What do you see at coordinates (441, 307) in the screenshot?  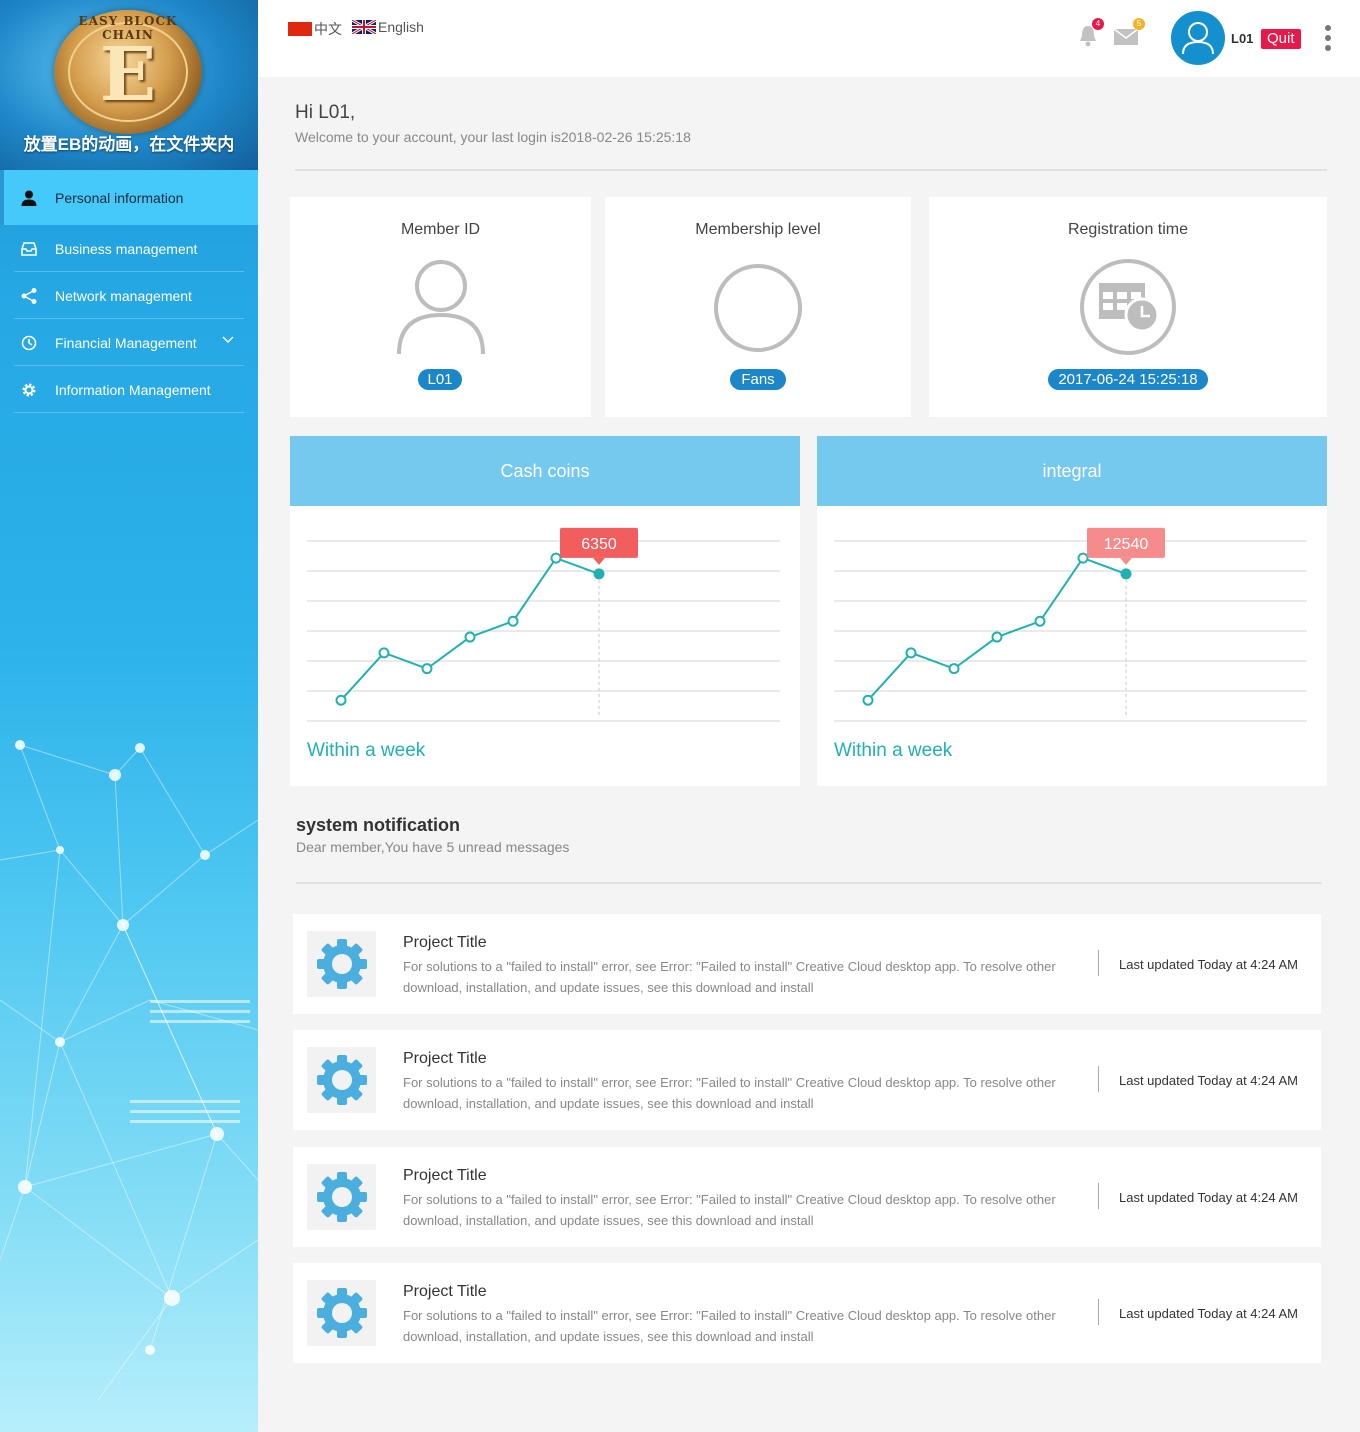 I see `user-outline-icon` at bounding box center [441, 307].